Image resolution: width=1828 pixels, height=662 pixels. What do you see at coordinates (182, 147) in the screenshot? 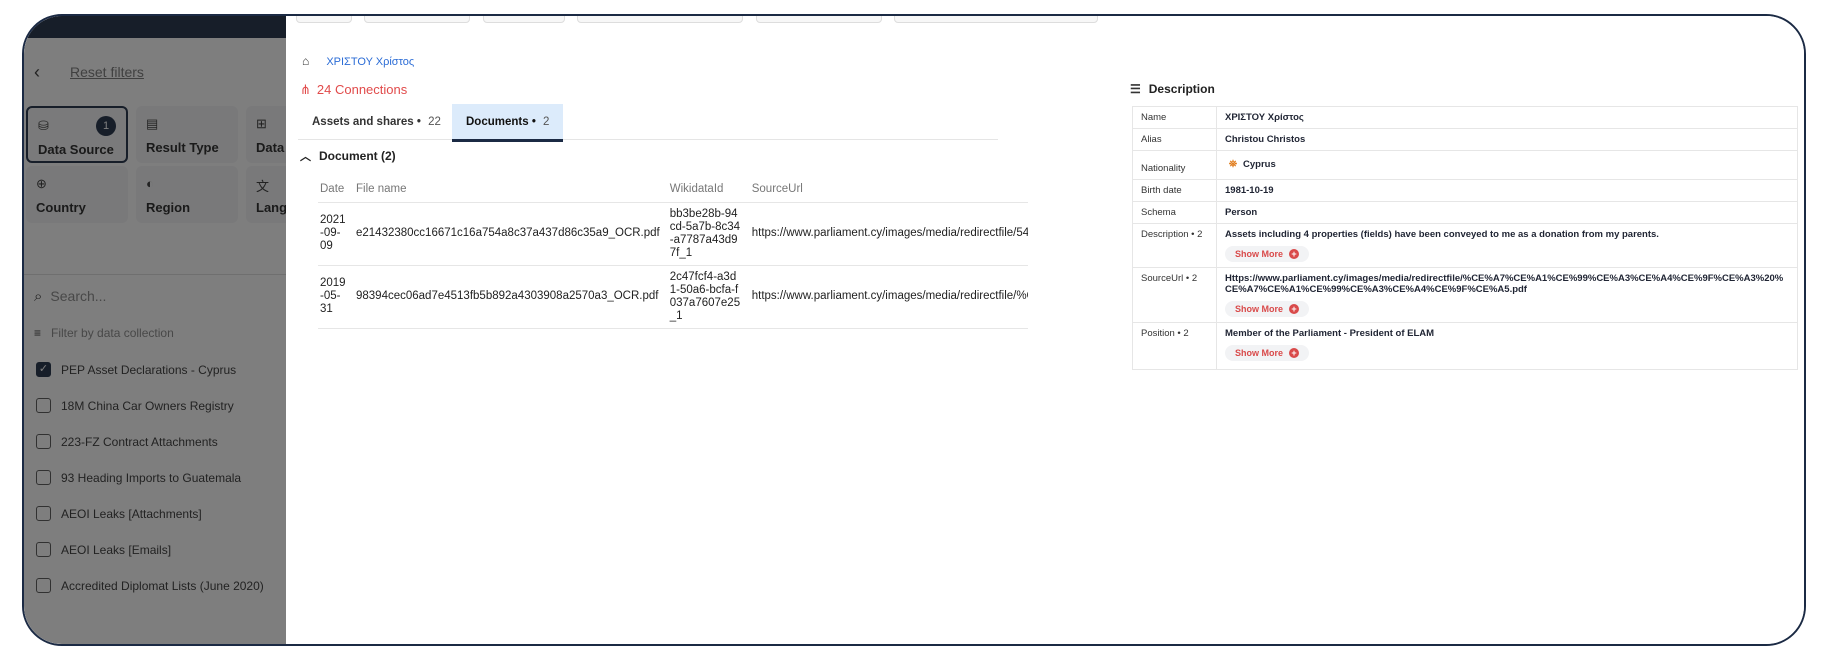
I see `filter-tile-label: Result Type` at bounding box center [182, 147].